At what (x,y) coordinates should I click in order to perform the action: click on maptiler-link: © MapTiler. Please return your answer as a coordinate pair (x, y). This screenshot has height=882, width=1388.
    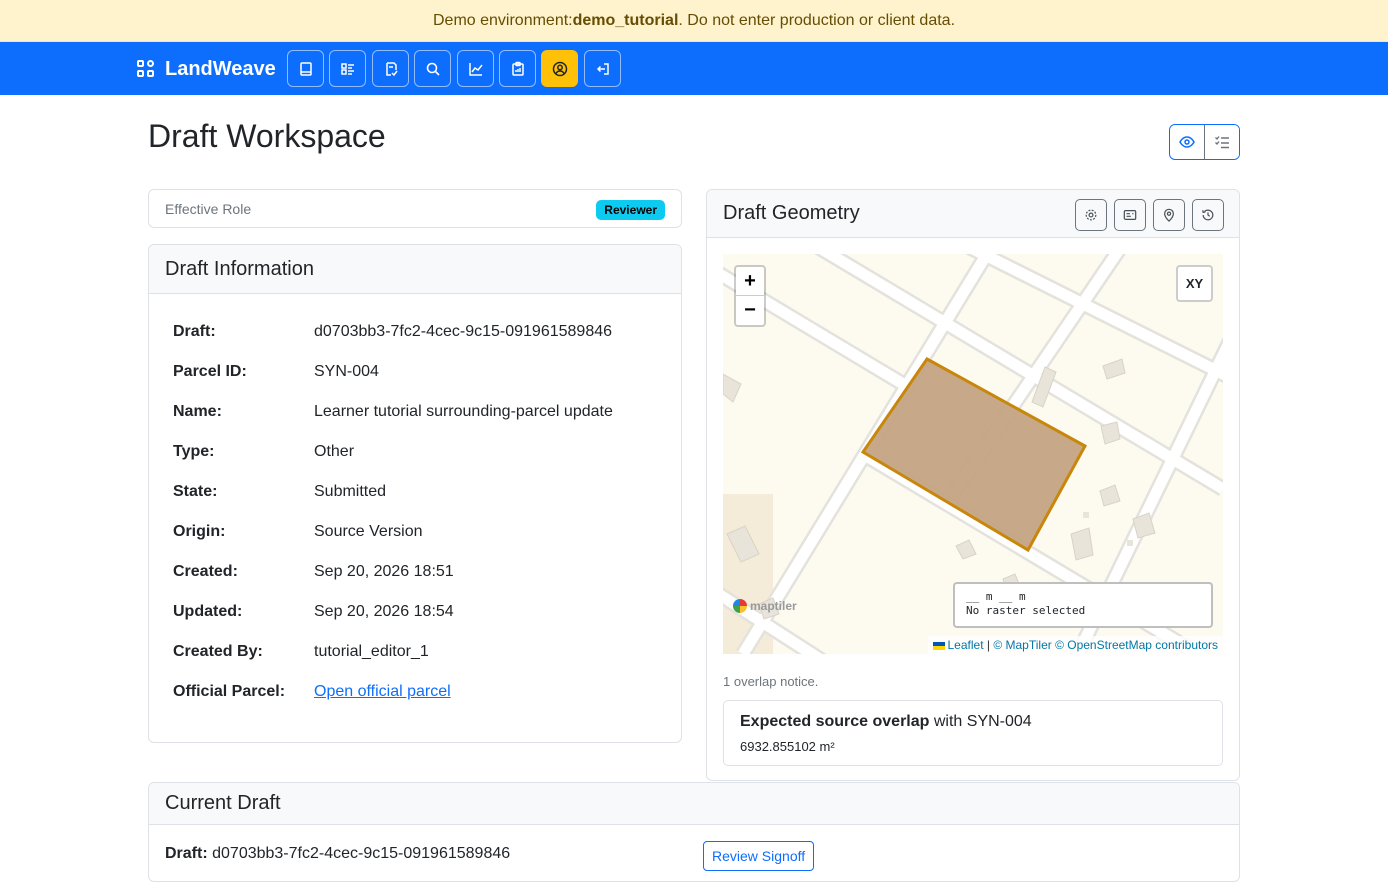
    Looking at the image, I should click on (1022, 645).